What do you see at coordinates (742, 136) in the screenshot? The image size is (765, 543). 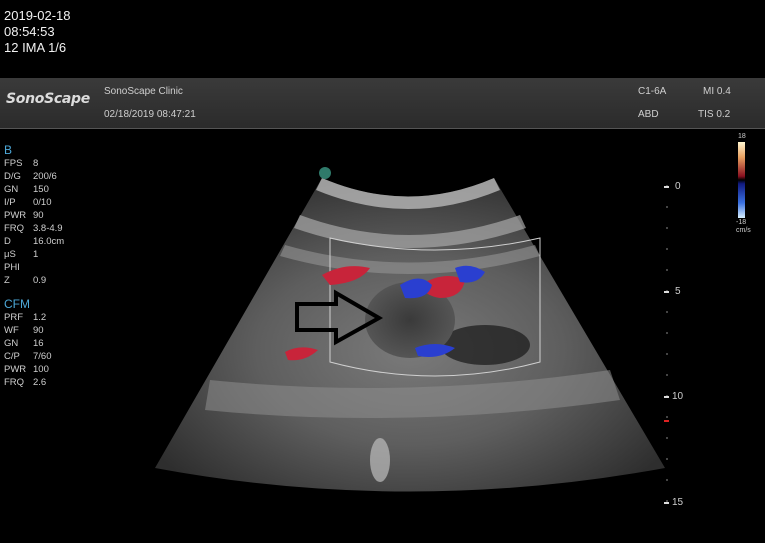 I see `color-bar-top: 18` at bounding box center [742, 136].